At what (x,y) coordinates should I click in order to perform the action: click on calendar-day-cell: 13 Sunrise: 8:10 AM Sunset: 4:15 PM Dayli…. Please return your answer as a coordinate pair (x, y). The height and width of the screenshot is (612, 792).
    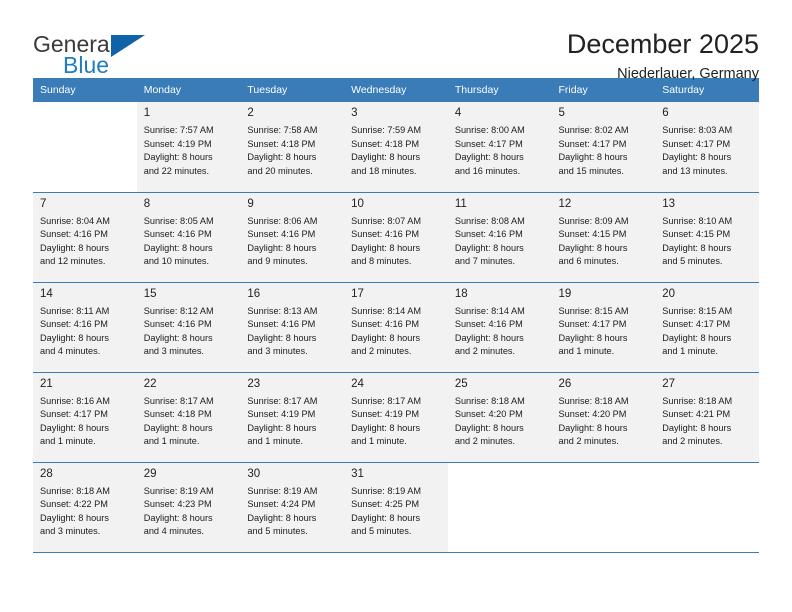
    Looking at the image, I should click on (707, 237).